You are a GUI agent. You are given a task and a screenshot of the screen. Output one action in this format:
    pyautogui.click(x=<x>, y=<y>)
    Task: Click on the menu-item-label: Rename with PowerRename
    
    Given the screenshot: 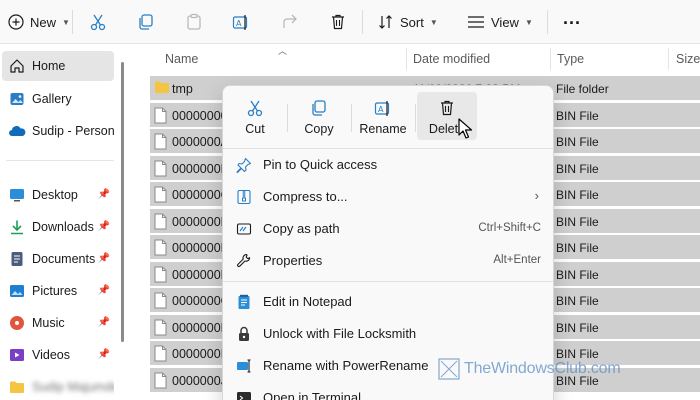 What is the action you would take?
    pyautogui.click(x=346, y=365)
    